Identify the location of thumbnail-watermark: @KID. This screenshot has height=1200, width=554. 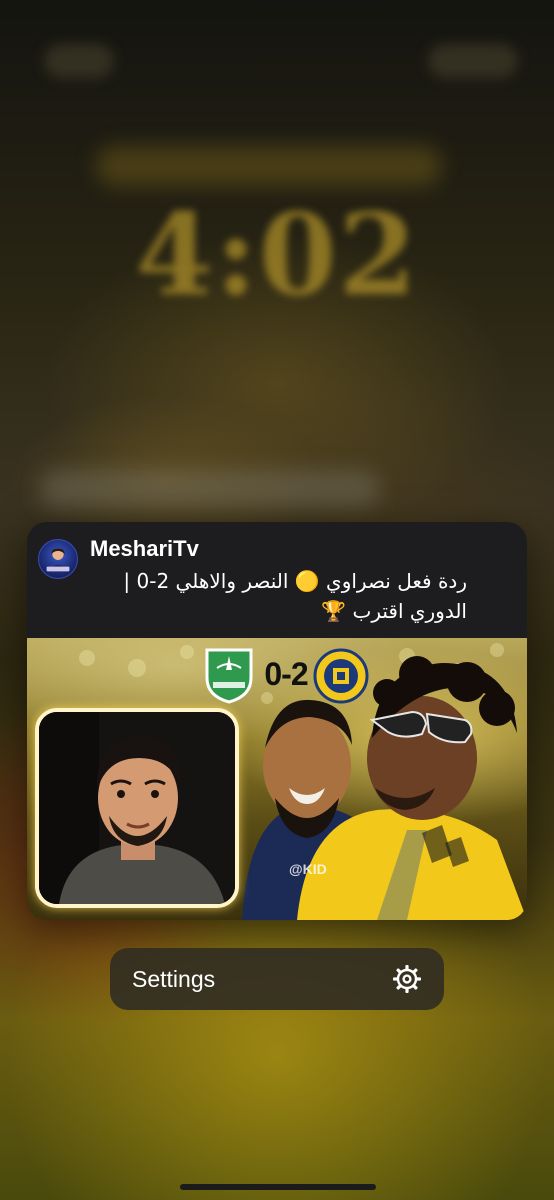
(308, 869).